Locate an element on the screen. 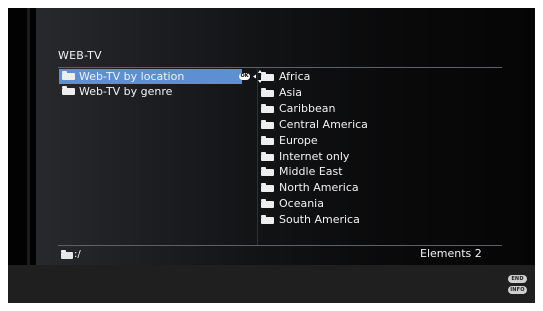 The width and height of the screenshot is (543, 311). right-list-item-label: Asia is located at coordinates (291, 92).